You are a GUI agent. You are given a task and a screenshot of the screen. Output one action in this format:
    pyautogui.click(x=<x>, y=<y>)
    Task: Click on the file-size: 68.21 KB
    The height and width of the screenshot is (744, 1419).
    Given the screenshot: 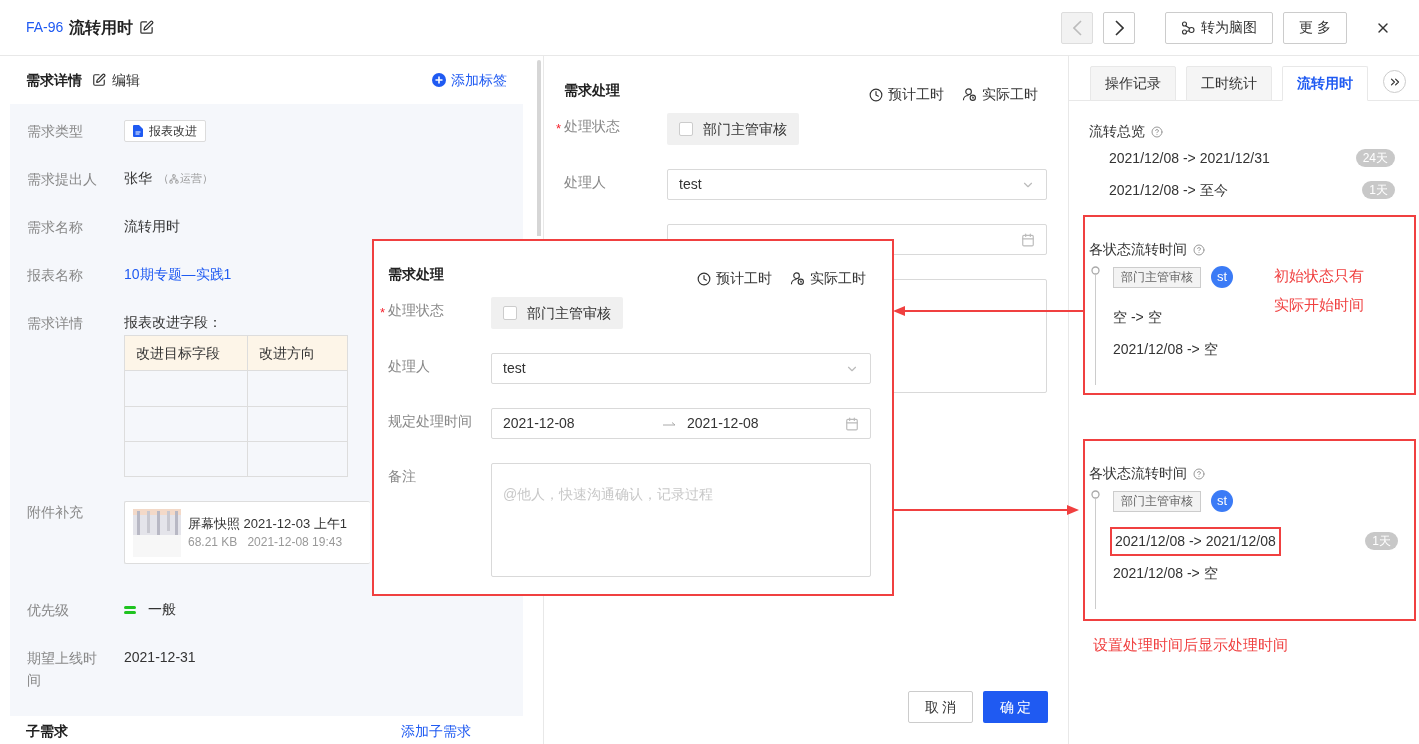 What is the action you would take?
    pyautogui.click(x=213, y=543)
    